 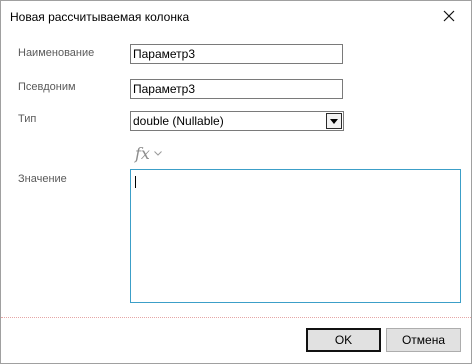 I want to click on type-select: double (Nullable), so click(x=237, y=121).